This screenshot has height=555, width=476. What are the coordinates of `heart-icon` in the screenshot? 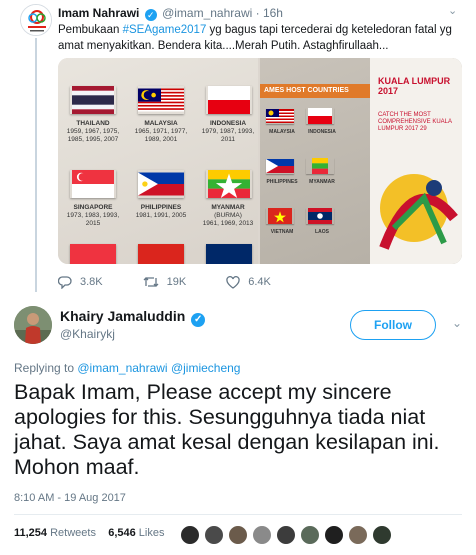 It's located at (233, 282).